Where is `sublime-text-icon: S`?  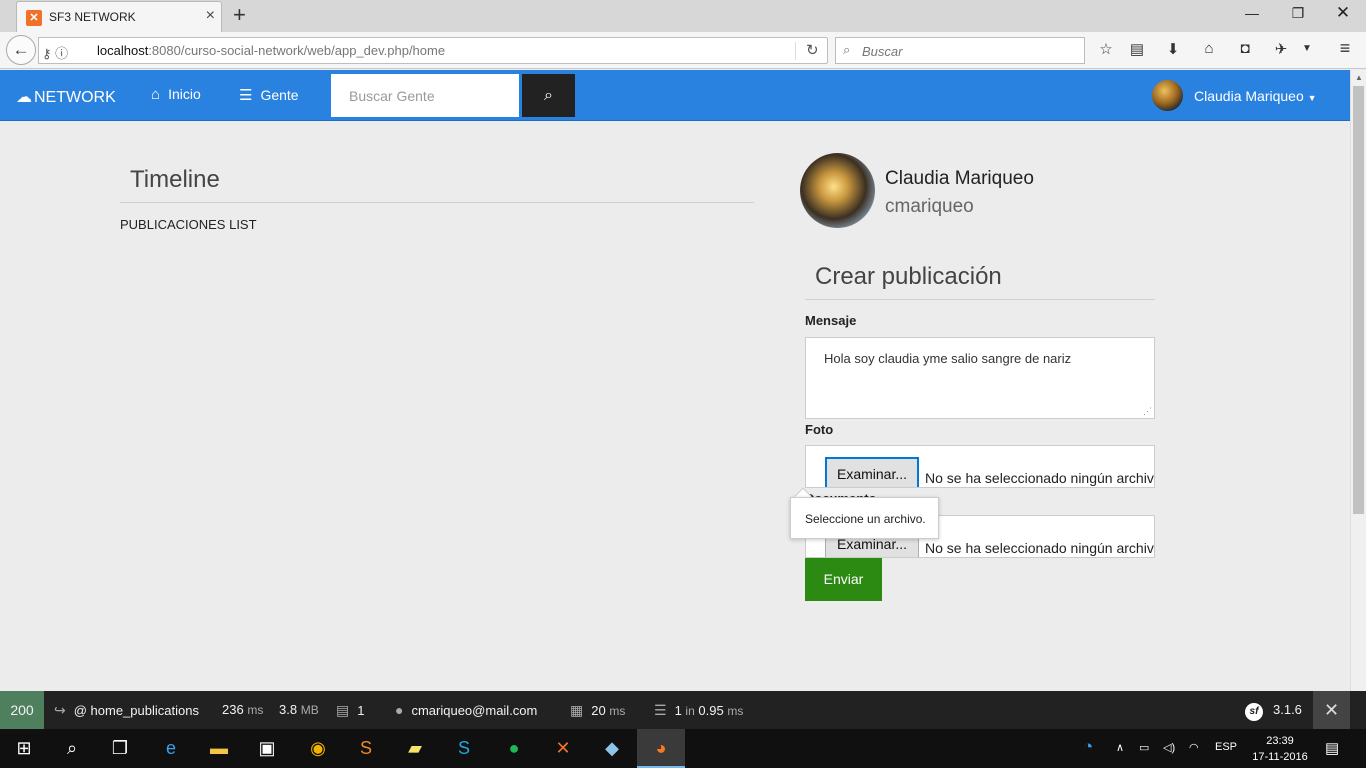 sublime-text-icon: S is located at coordinates (366, 748).